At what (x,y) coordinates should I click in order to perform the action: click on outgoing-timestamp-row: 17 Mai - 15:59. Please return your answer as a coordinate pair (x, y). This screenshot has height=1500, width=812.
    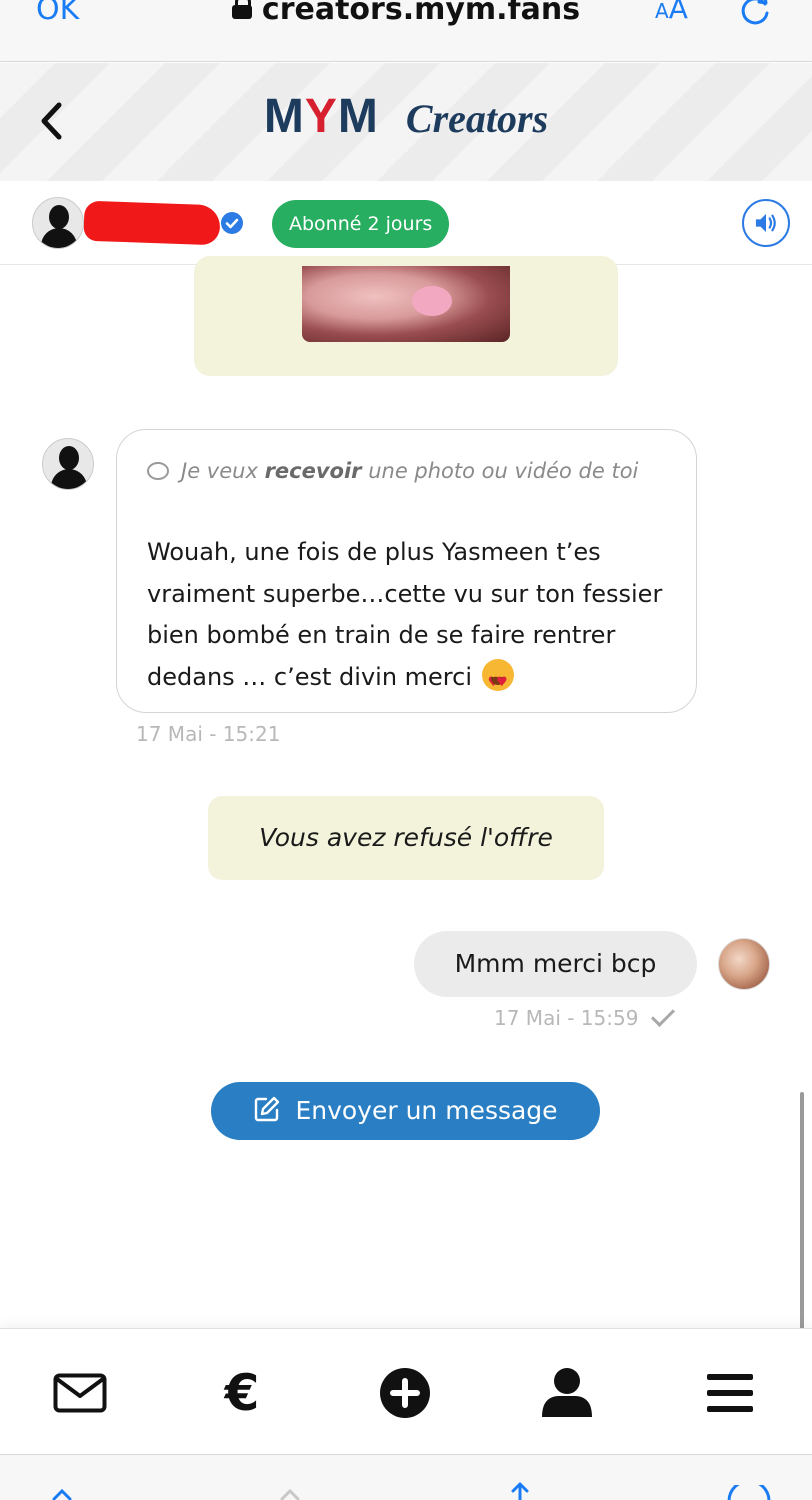
    Looking at the image, I should click on (585, 1016).